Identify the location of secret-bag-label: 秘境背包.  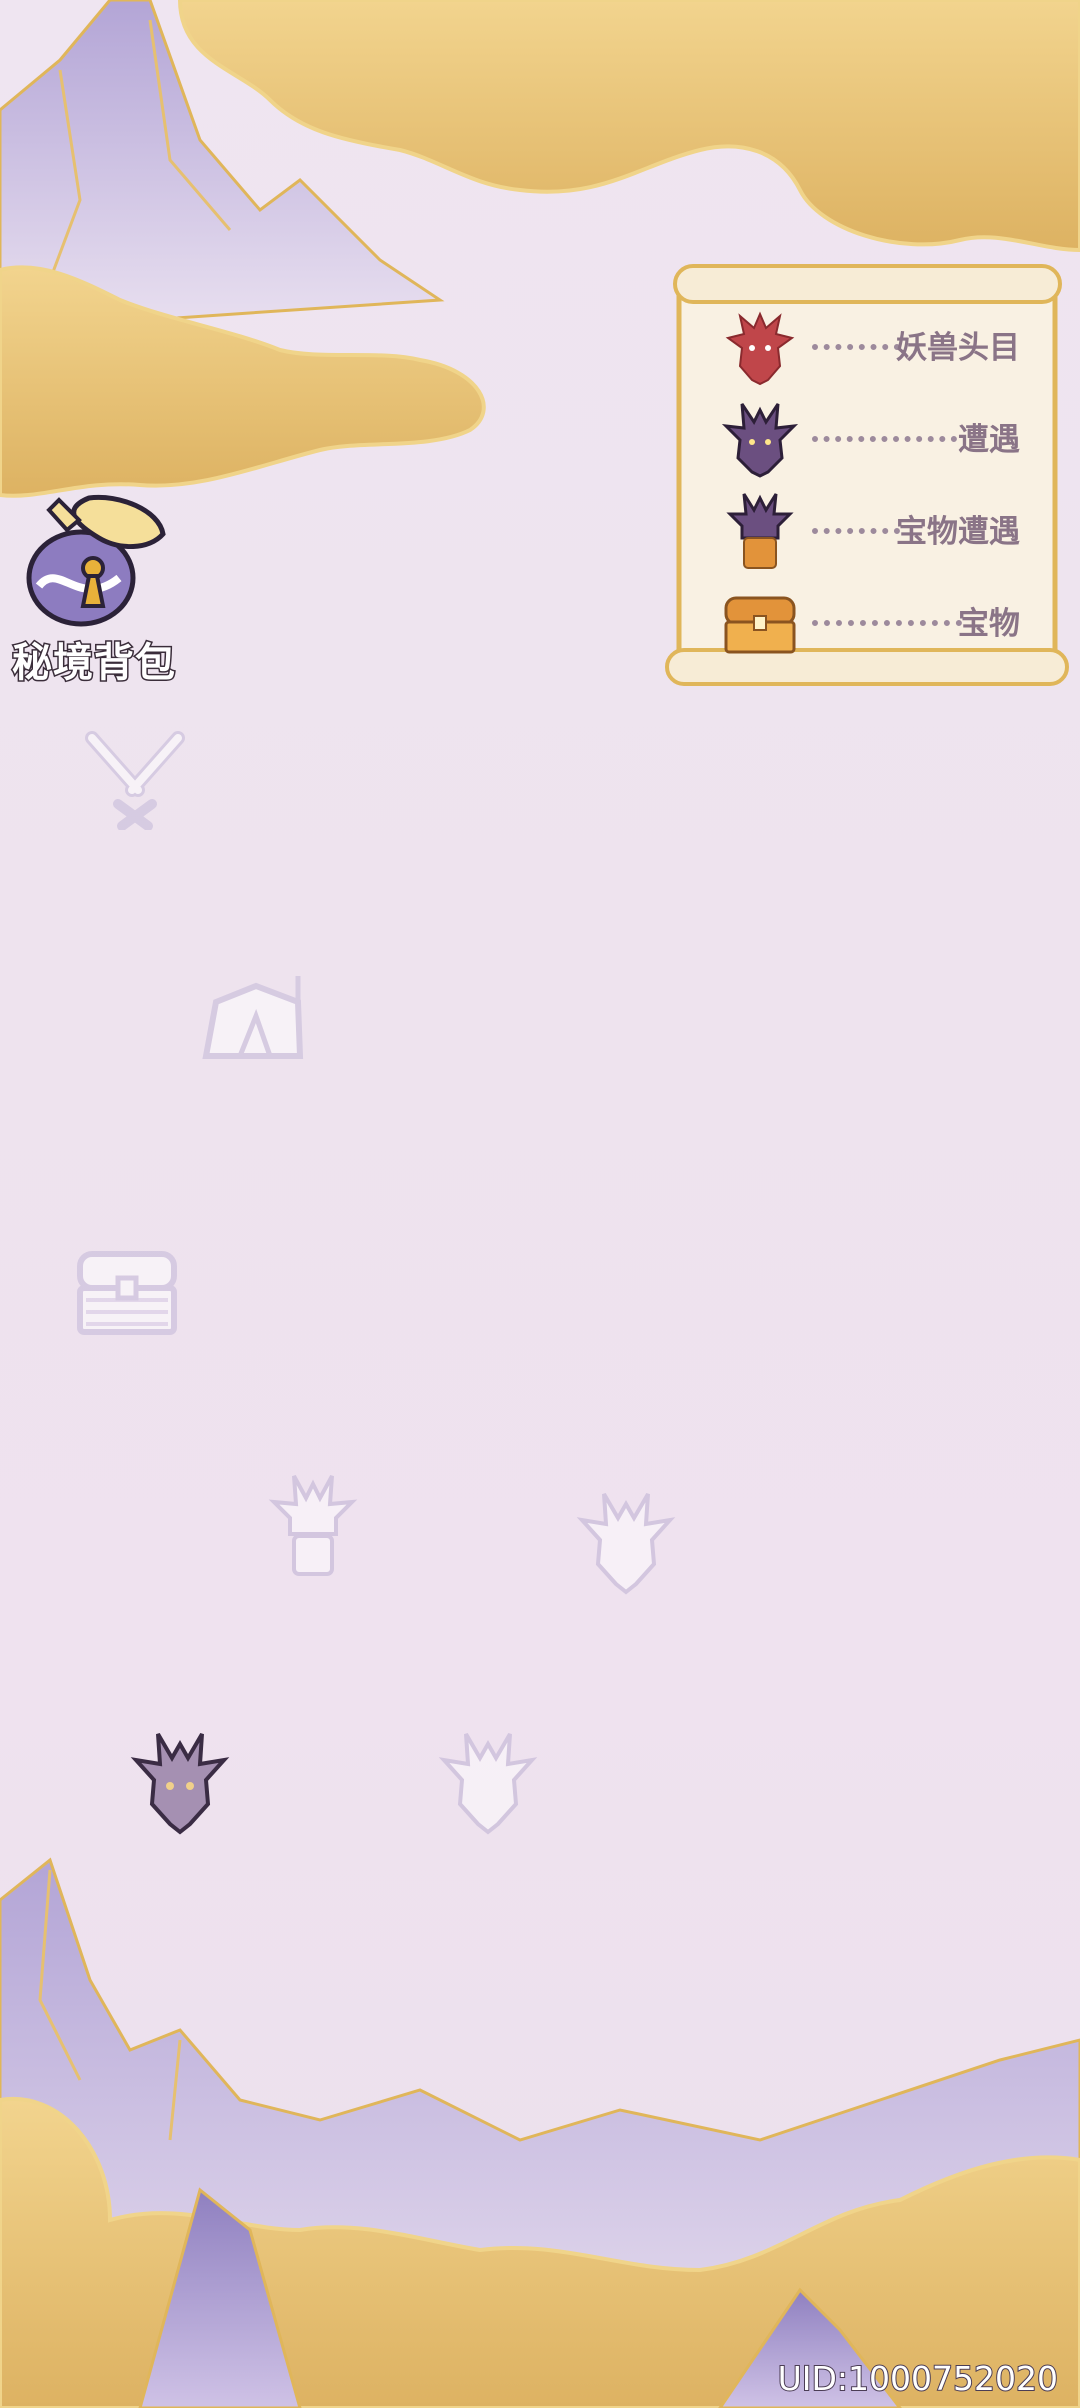
(94, 663).